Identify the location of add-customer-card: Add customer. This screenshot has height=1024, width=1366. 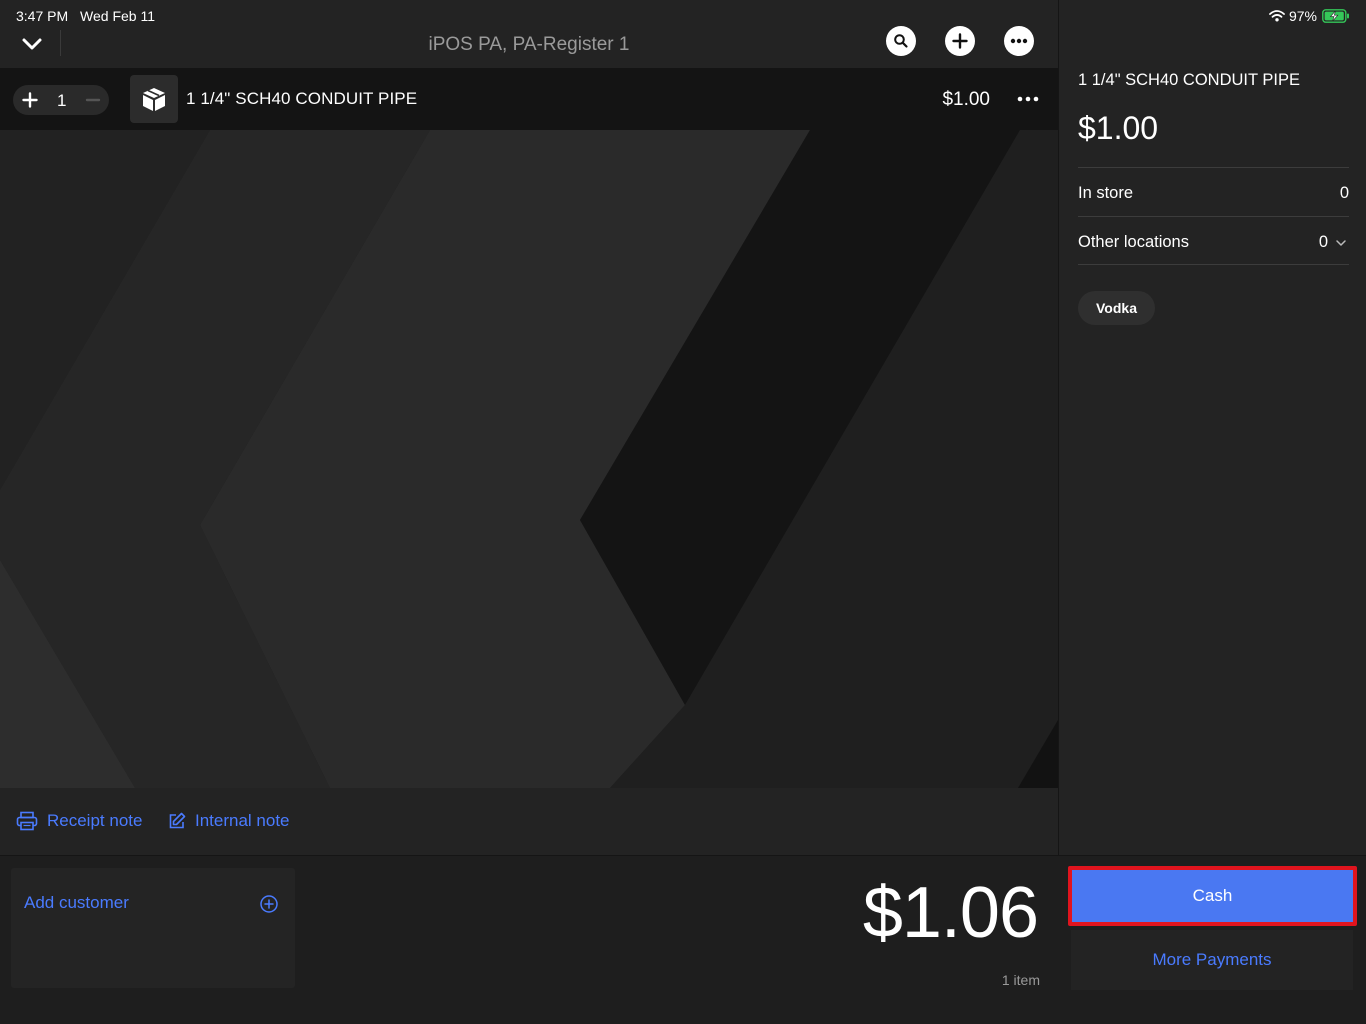
(153, 928).